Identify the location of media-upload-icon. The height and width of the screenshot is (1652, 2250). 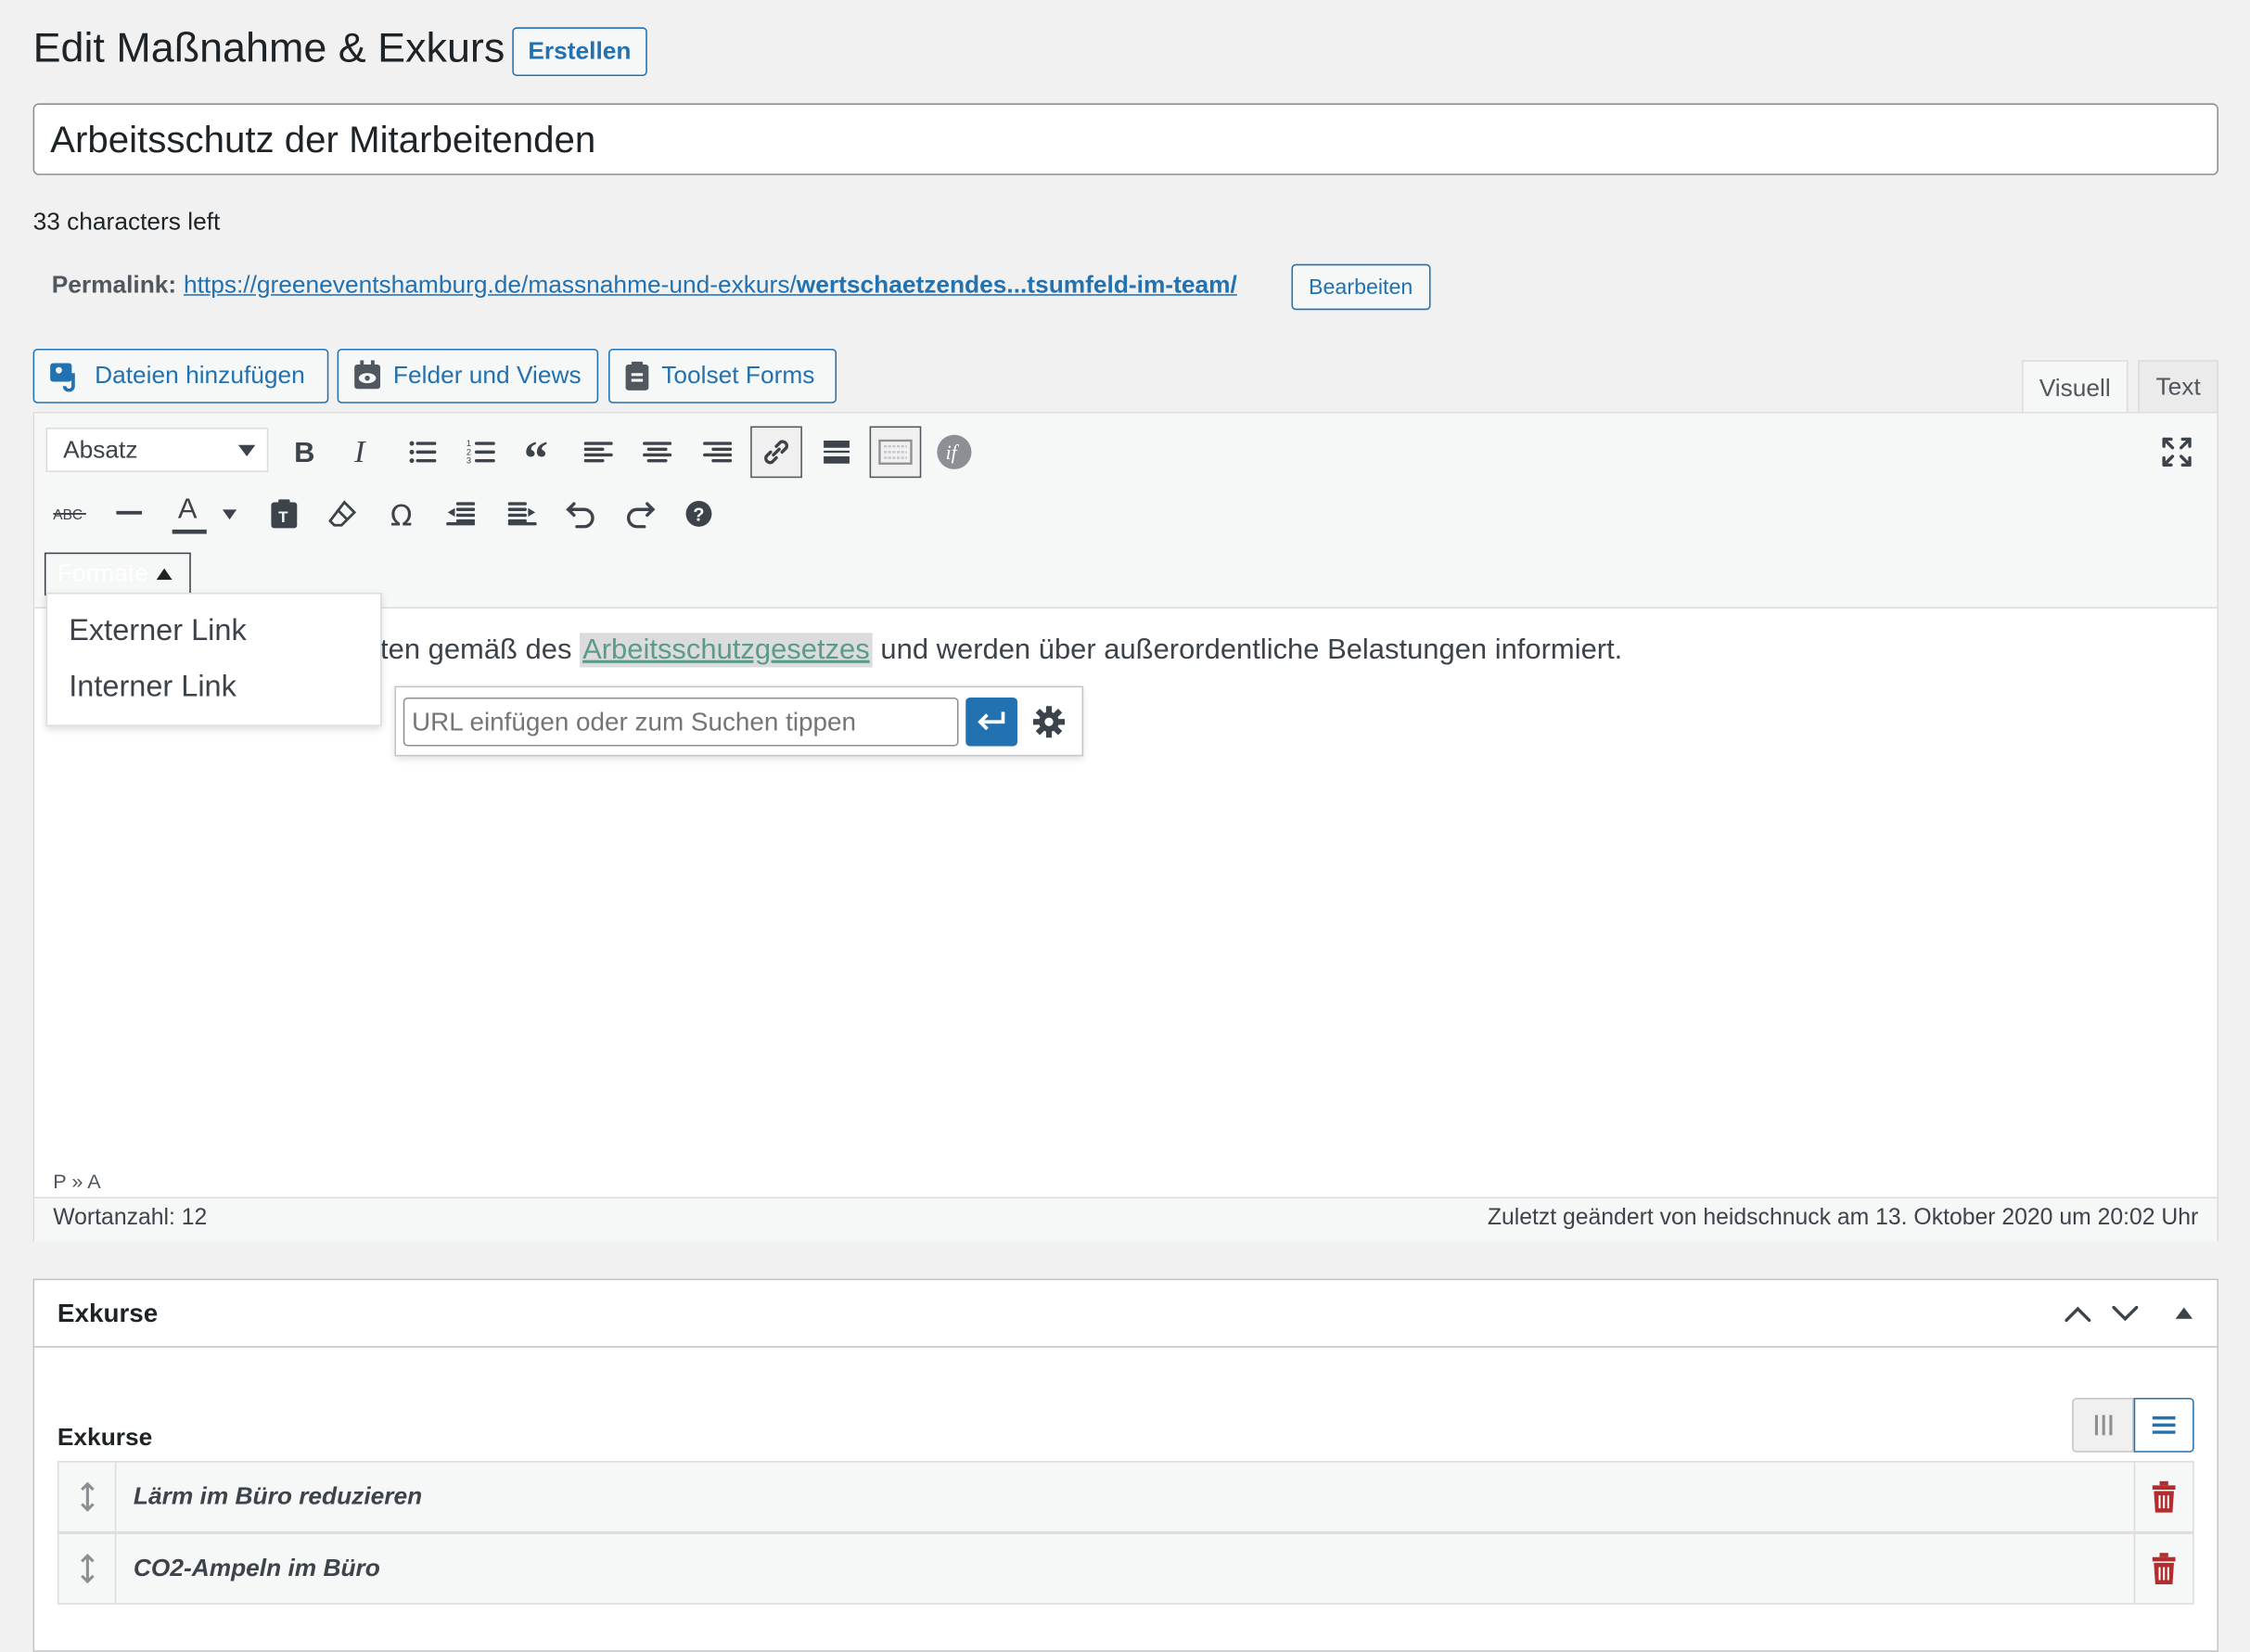
(62, 377).